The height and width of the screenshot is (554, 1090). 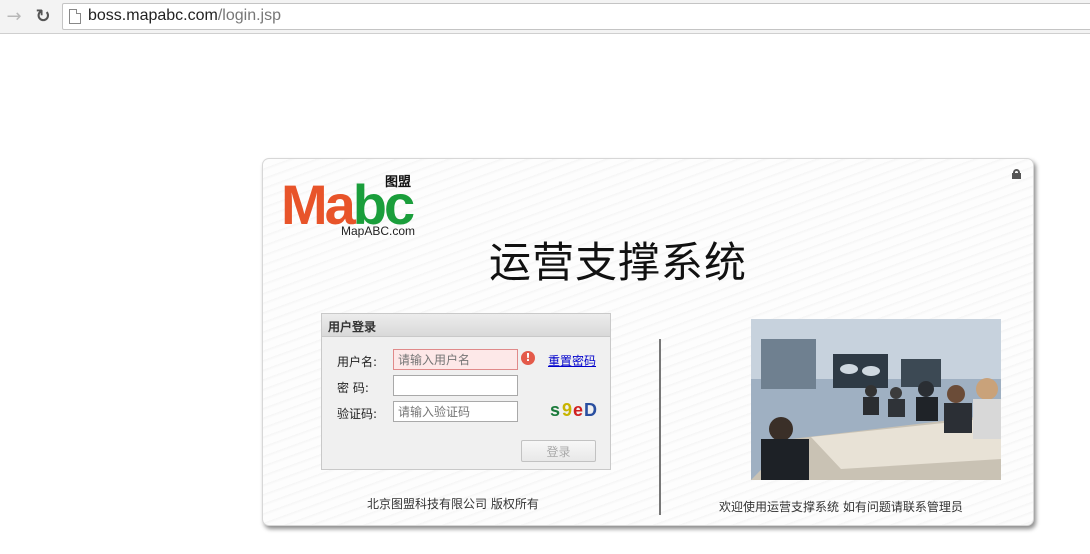 I want to click on copyright-text: 北京图盟科技有限公司 版权所有, so click(x=453, y=504).